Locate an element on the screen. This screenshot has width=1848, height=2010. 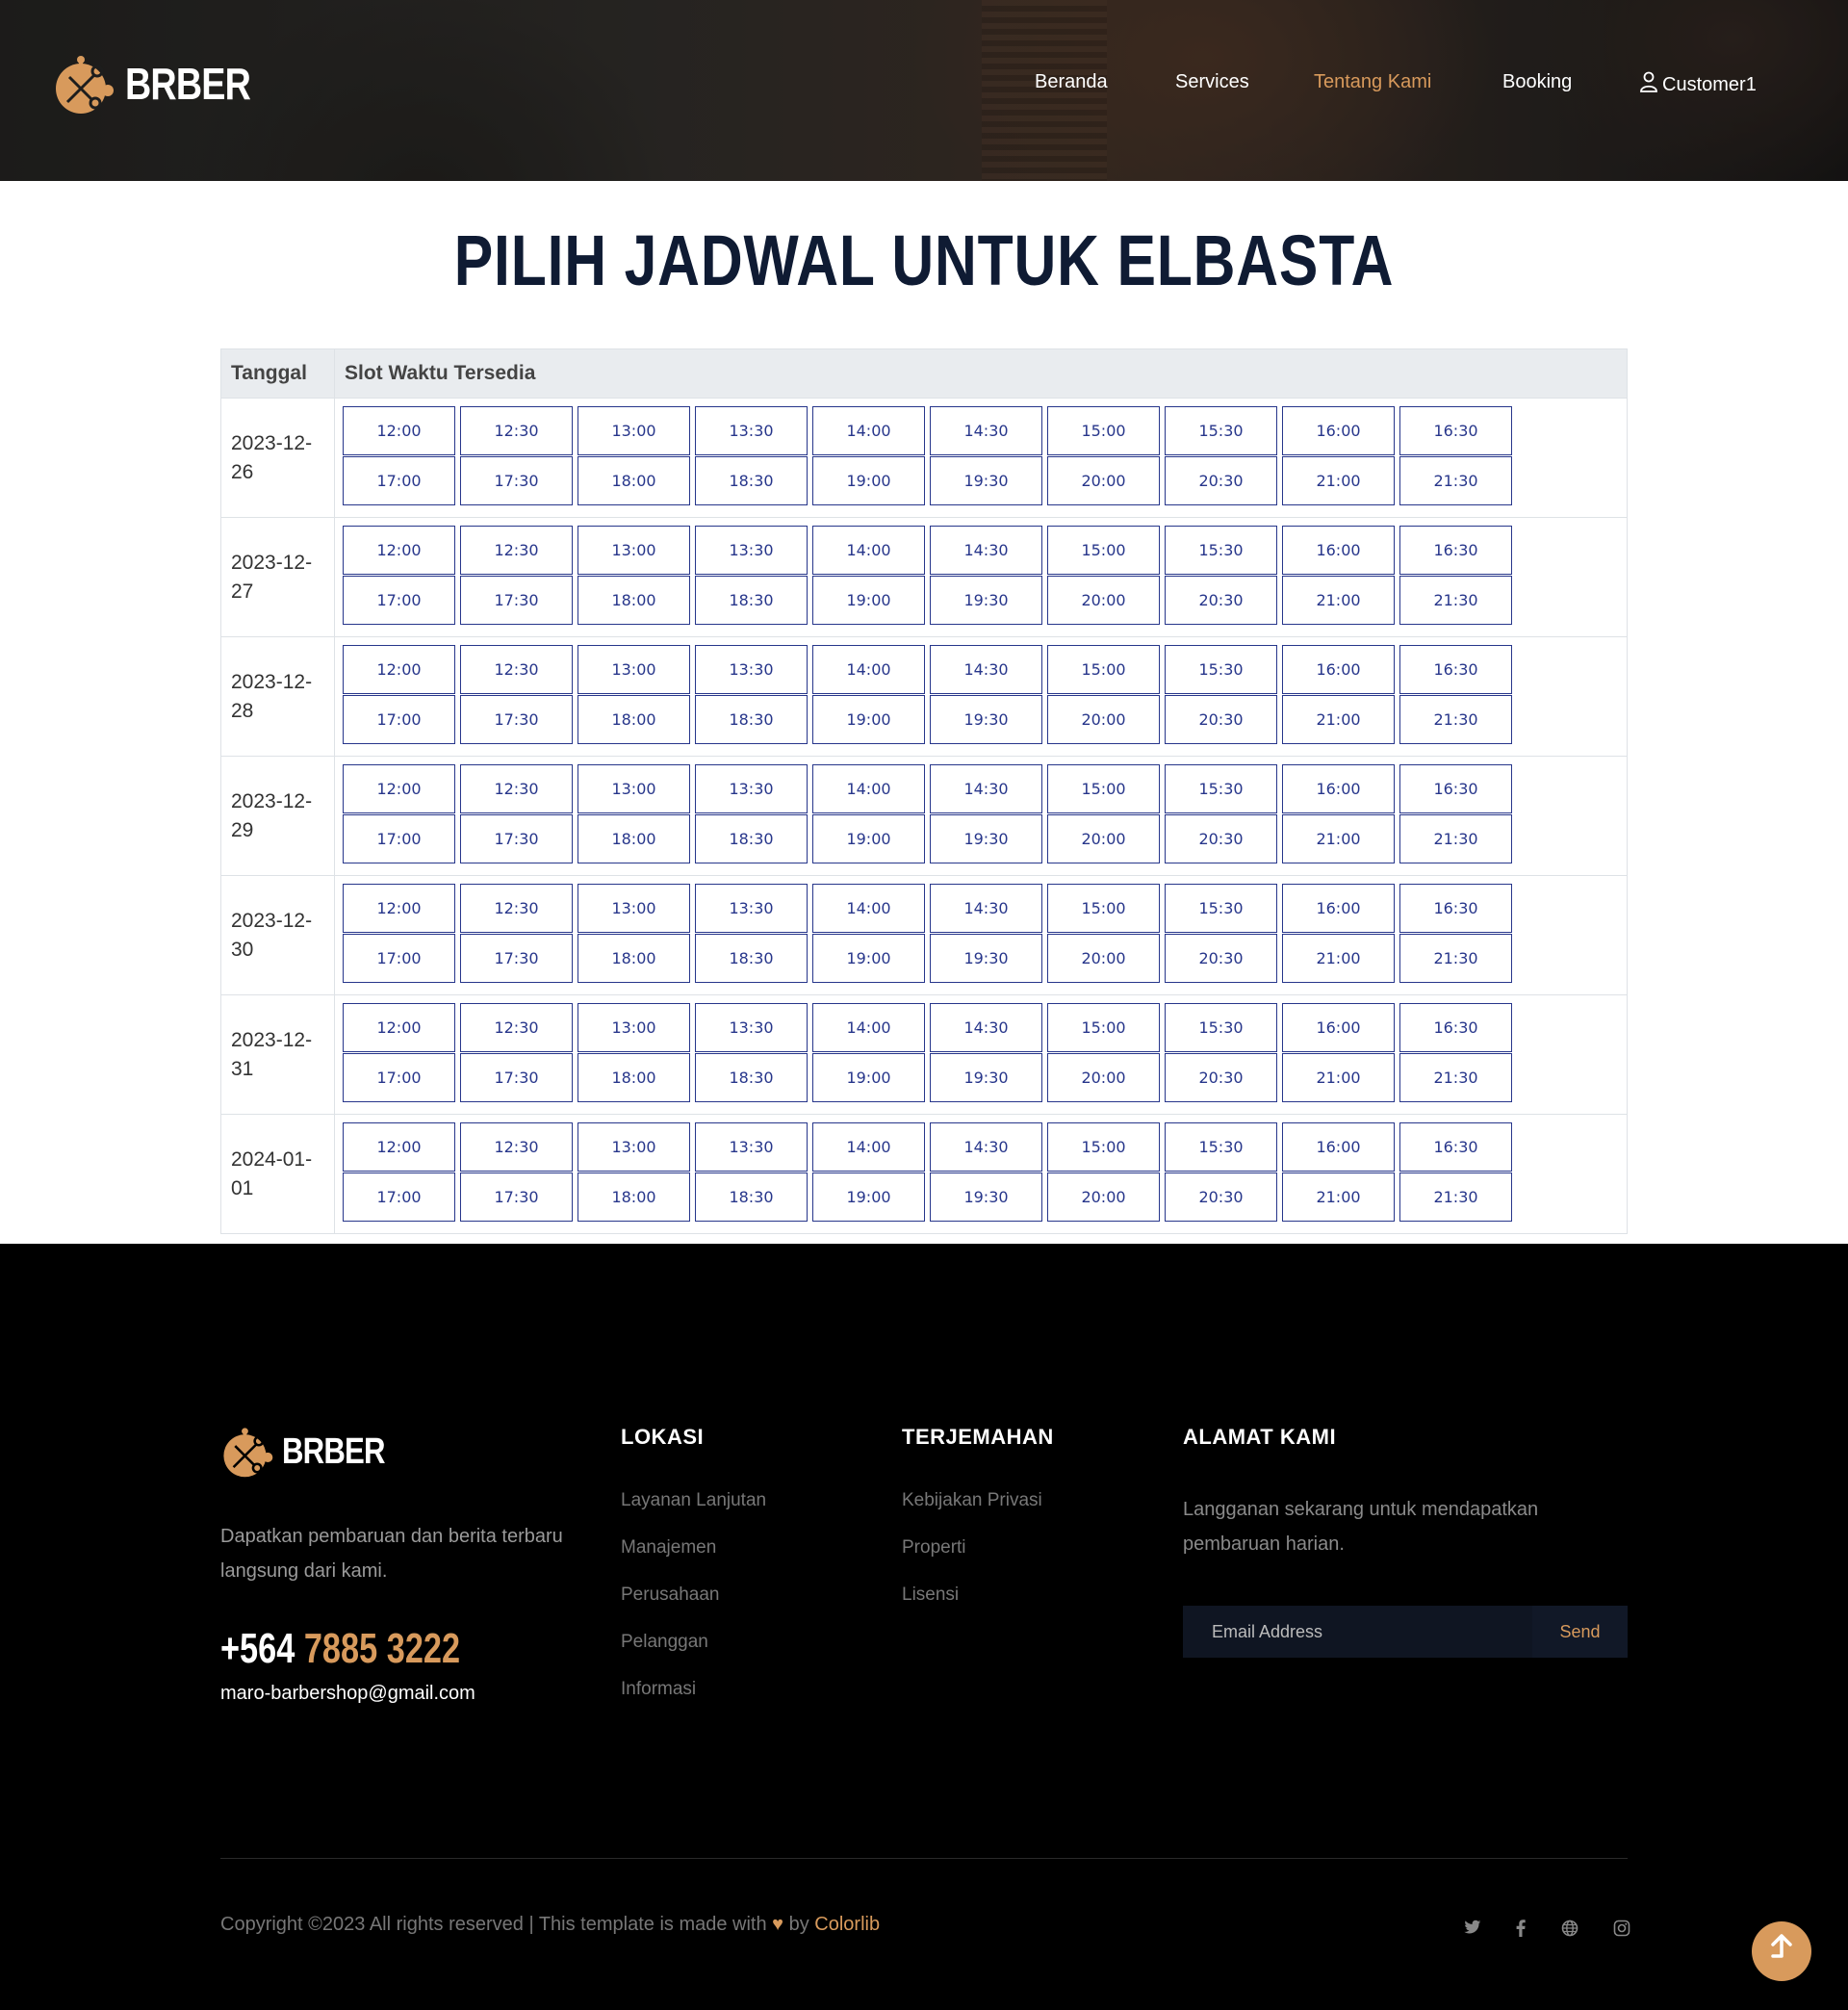
instagram-icon is located at coordinates (1621, 1931).